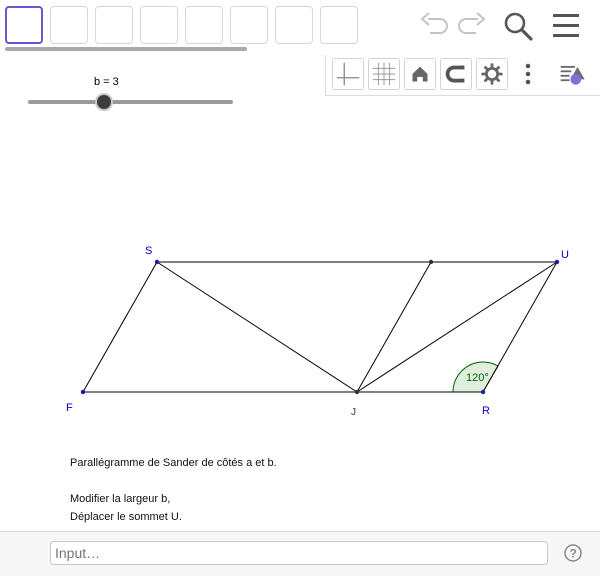 Image resolution: width=600 pixels, height=576 pixels. I want to click on angle-label: 120°, so click(477, 378).